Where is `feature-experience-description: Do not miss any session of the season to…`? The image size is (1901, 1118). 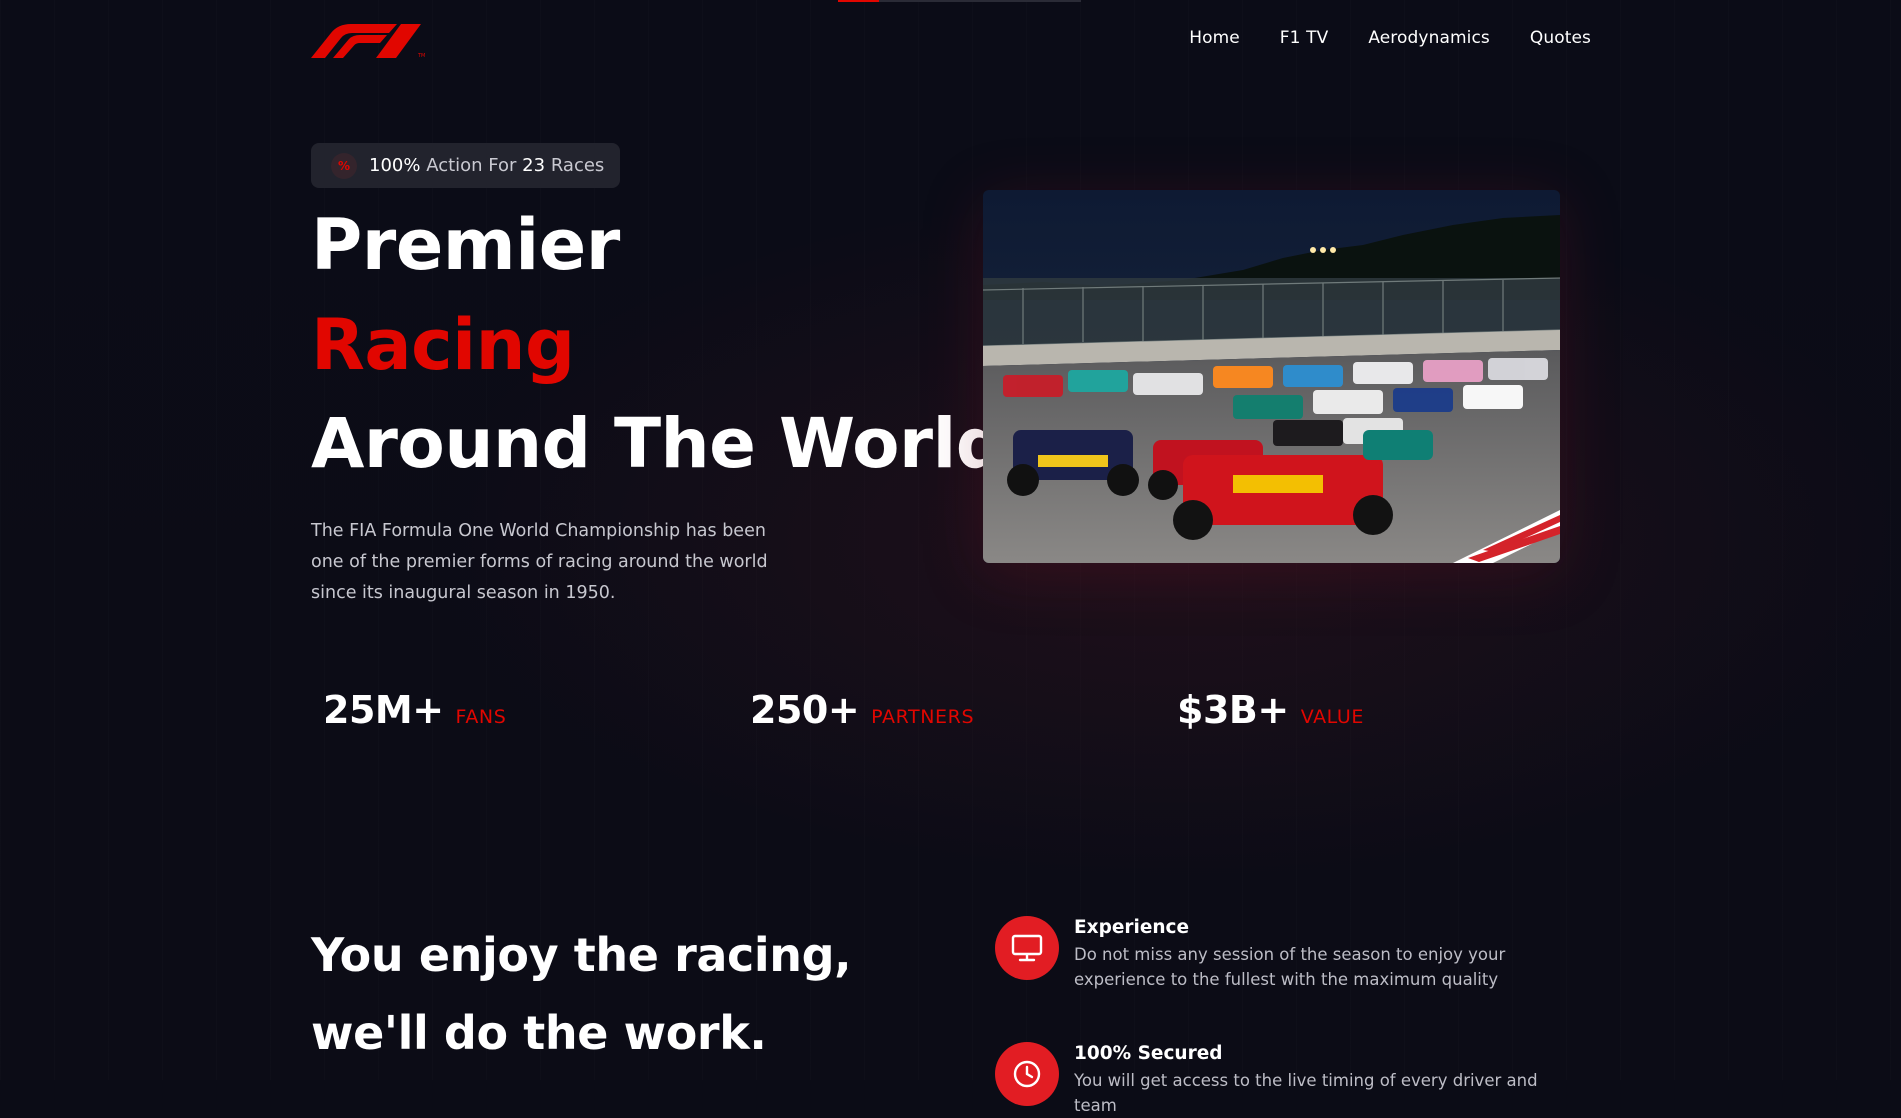
feature-experience-description: Do not miss any session of the season to… is located at coordinates (1290, 967).